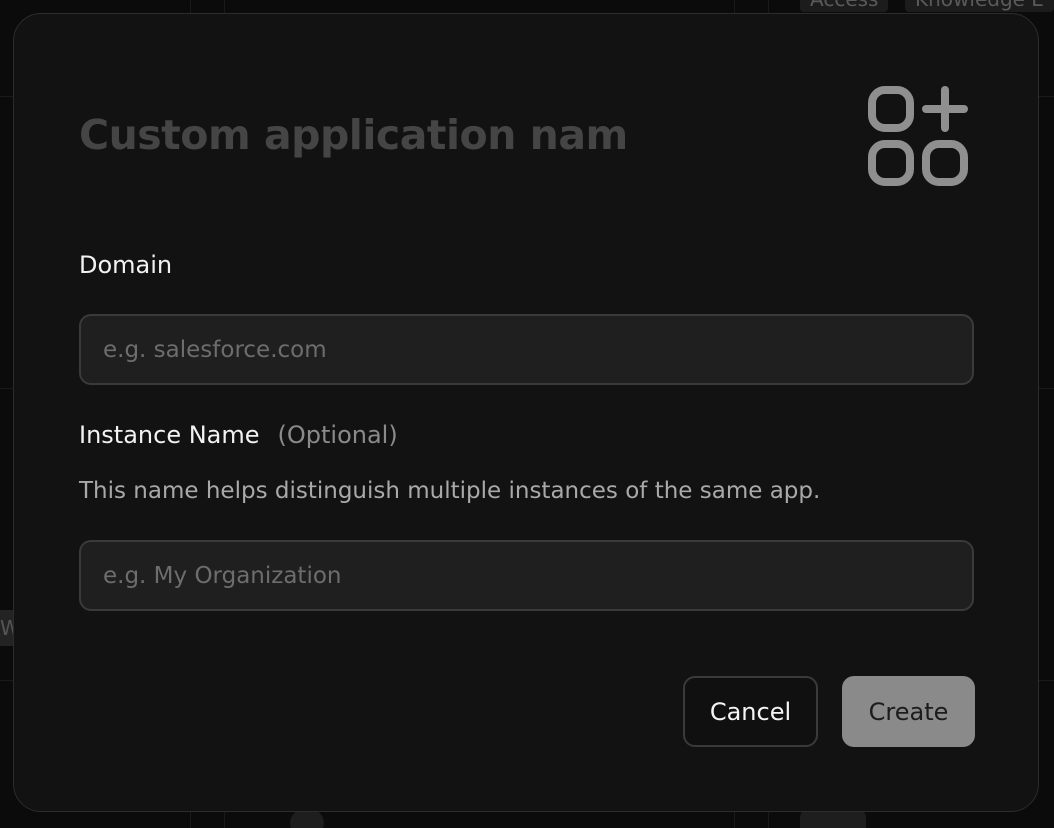 The width and height of the screenshot is (1054, 828). What do you see at coordinates (918, 136) in the screenshot?
I see `apps-add-icon` at bounding box center [918, 136].